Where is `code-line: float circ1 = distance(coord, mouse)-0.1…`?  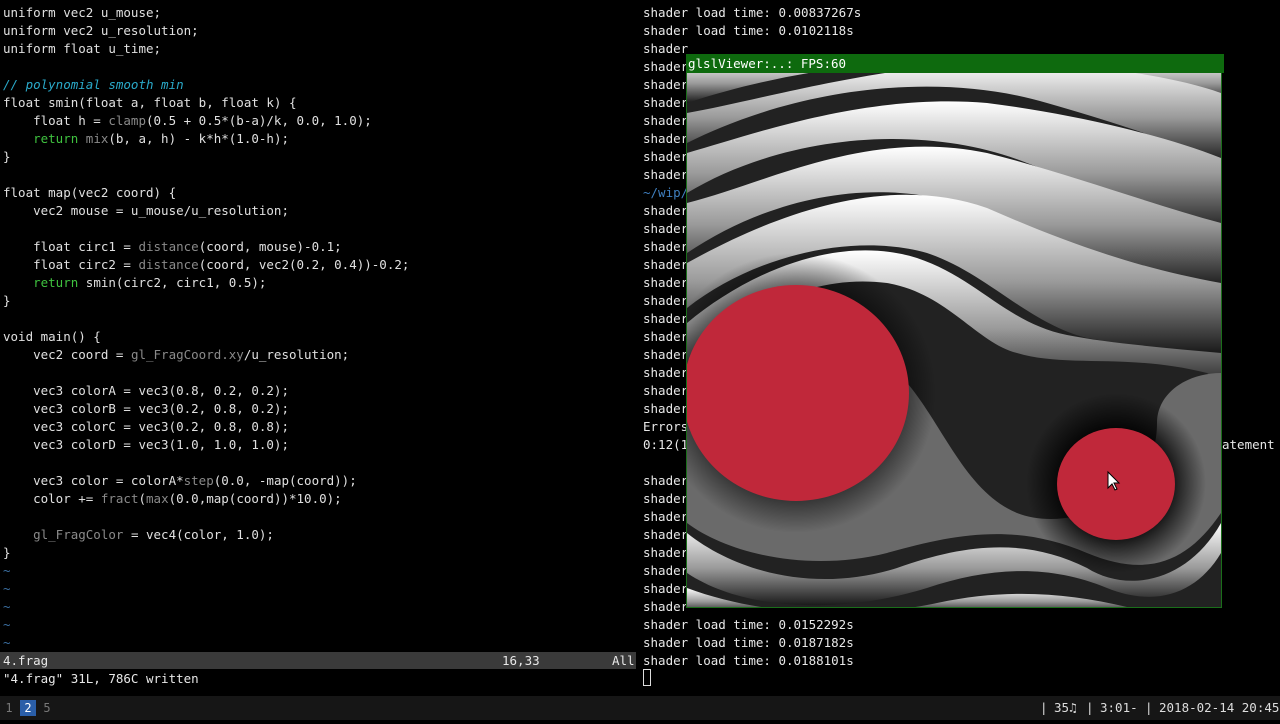 code-line: float circ1 = distance(coord, mouse)-0.1… is located at coordinates (206, 247).